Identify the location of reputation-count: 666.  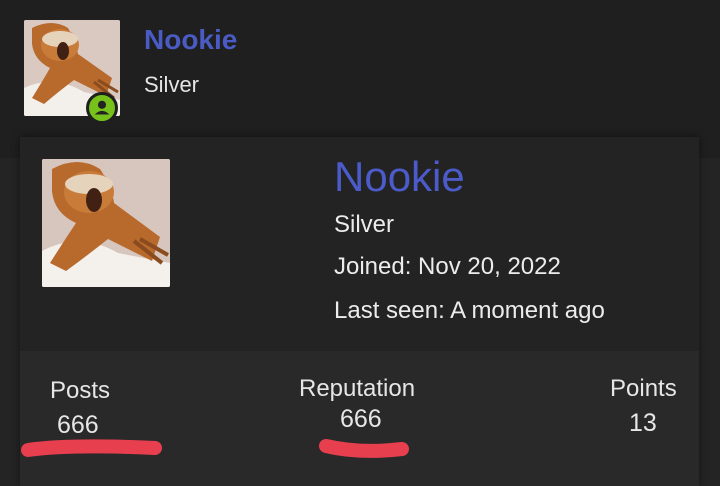
(361, 419).